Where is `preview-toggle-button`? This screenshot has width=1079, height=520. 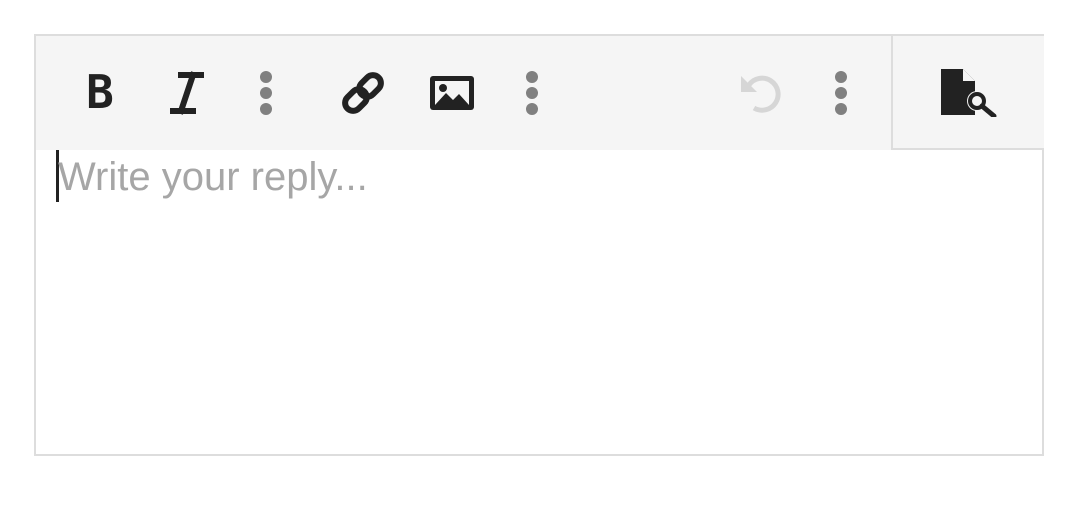 preview-toggle-button is located at coordinates (967, 93).